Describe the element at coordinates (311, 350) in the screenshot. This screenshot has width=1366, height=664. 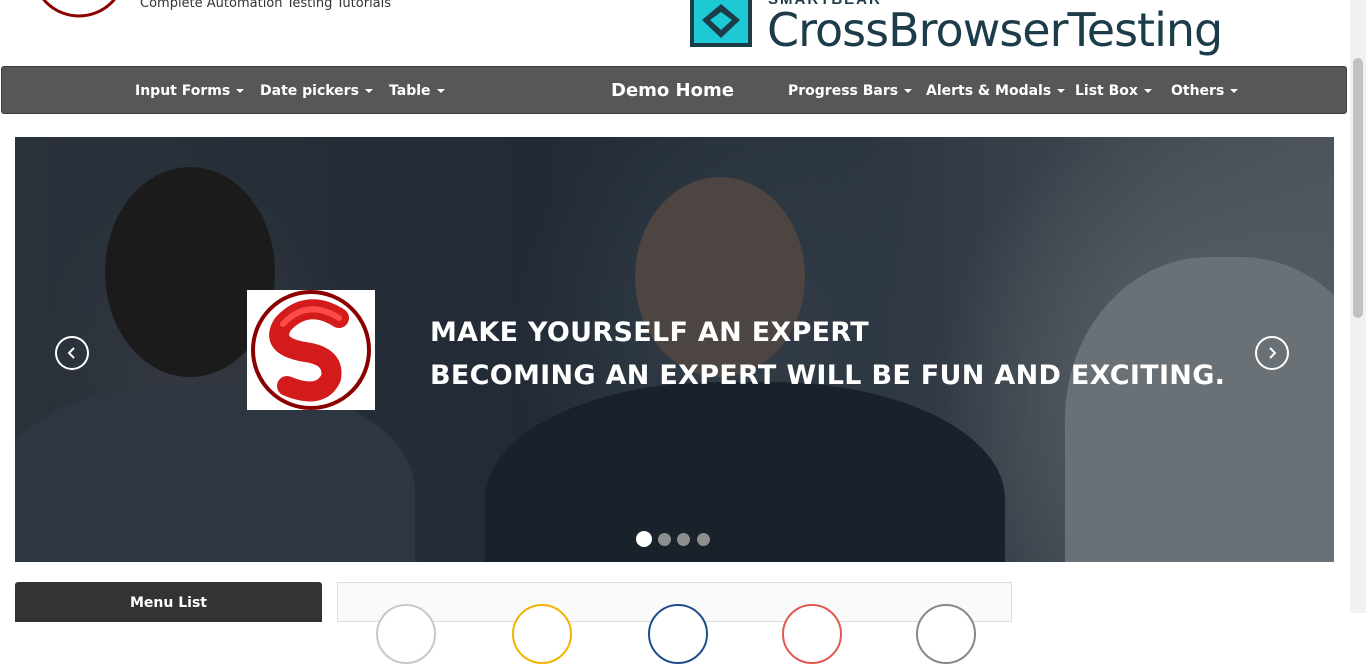
I see `slide-brand-logo` at that location.